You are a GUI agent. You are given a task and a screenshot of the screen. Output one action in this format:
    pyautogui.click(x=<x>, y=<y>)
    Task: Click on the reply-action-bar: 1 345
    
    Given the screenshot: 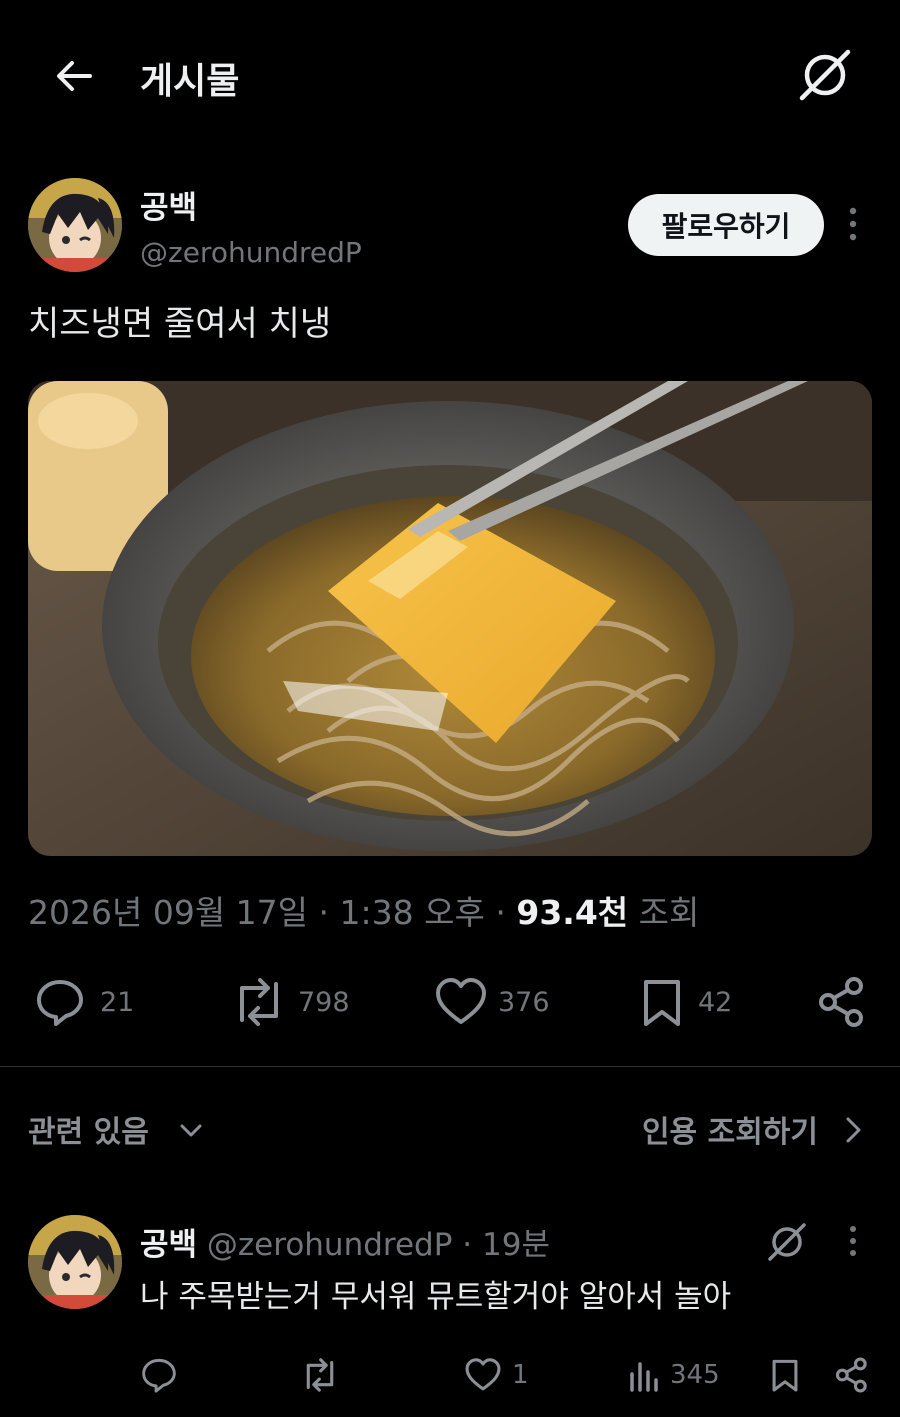 What is the action you would take?
    pyautogui.click(x=450, y=1375)
    